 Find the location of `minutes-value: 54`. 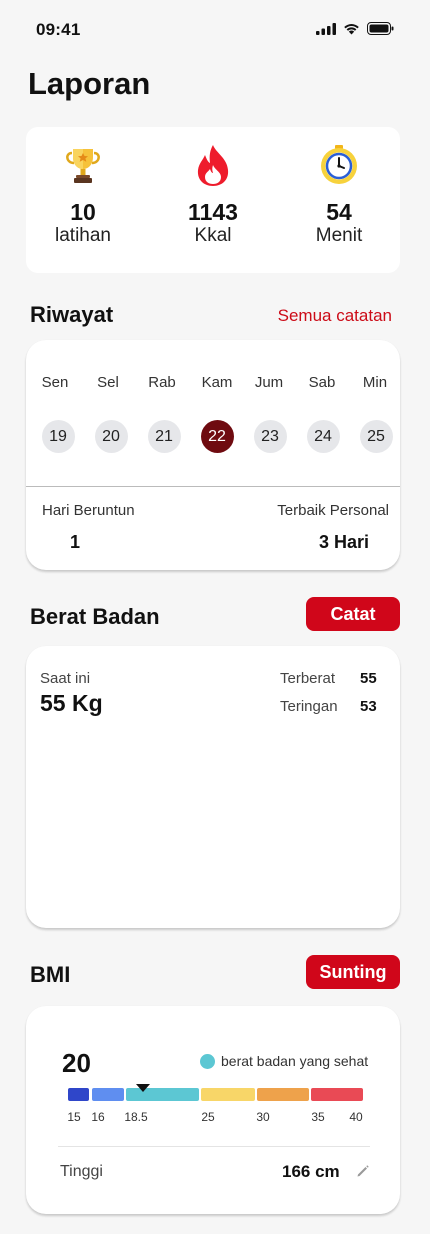

minutes-value: 54 is located at coordinates (339, 212).